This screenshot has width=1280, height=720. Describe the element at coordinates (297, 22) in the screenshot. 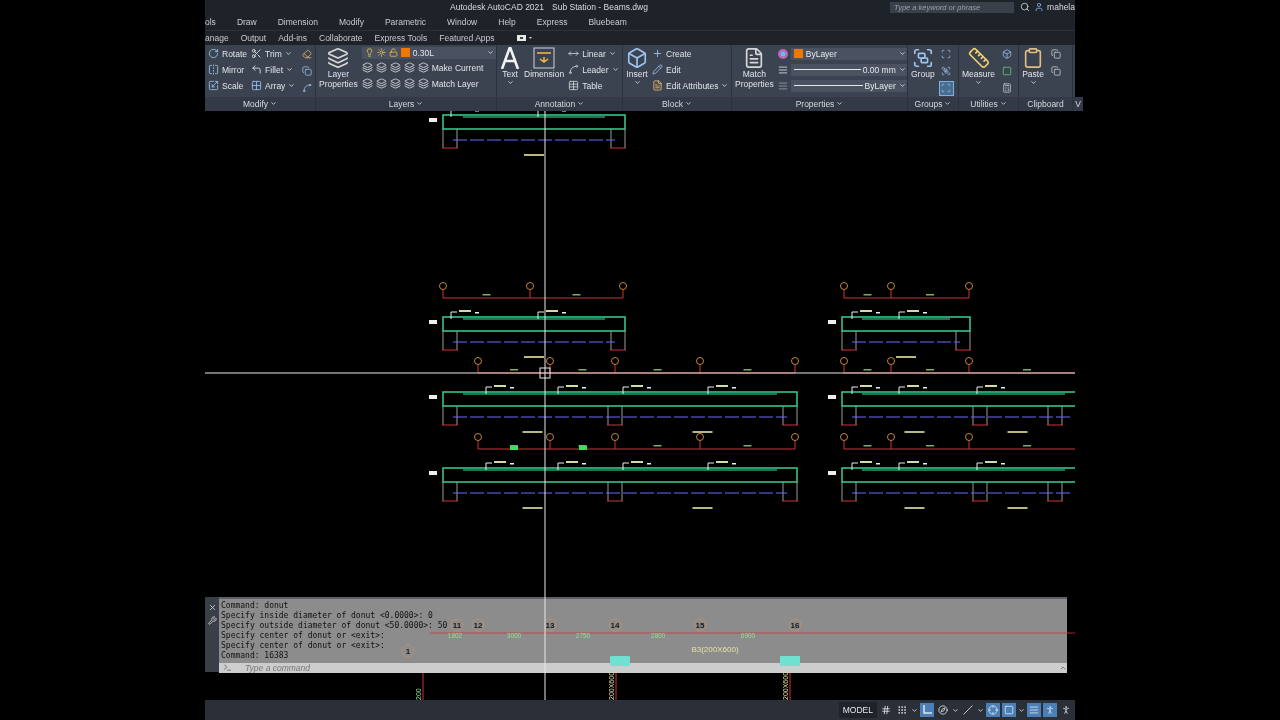

I see `menu-item: Dimension` at that location.